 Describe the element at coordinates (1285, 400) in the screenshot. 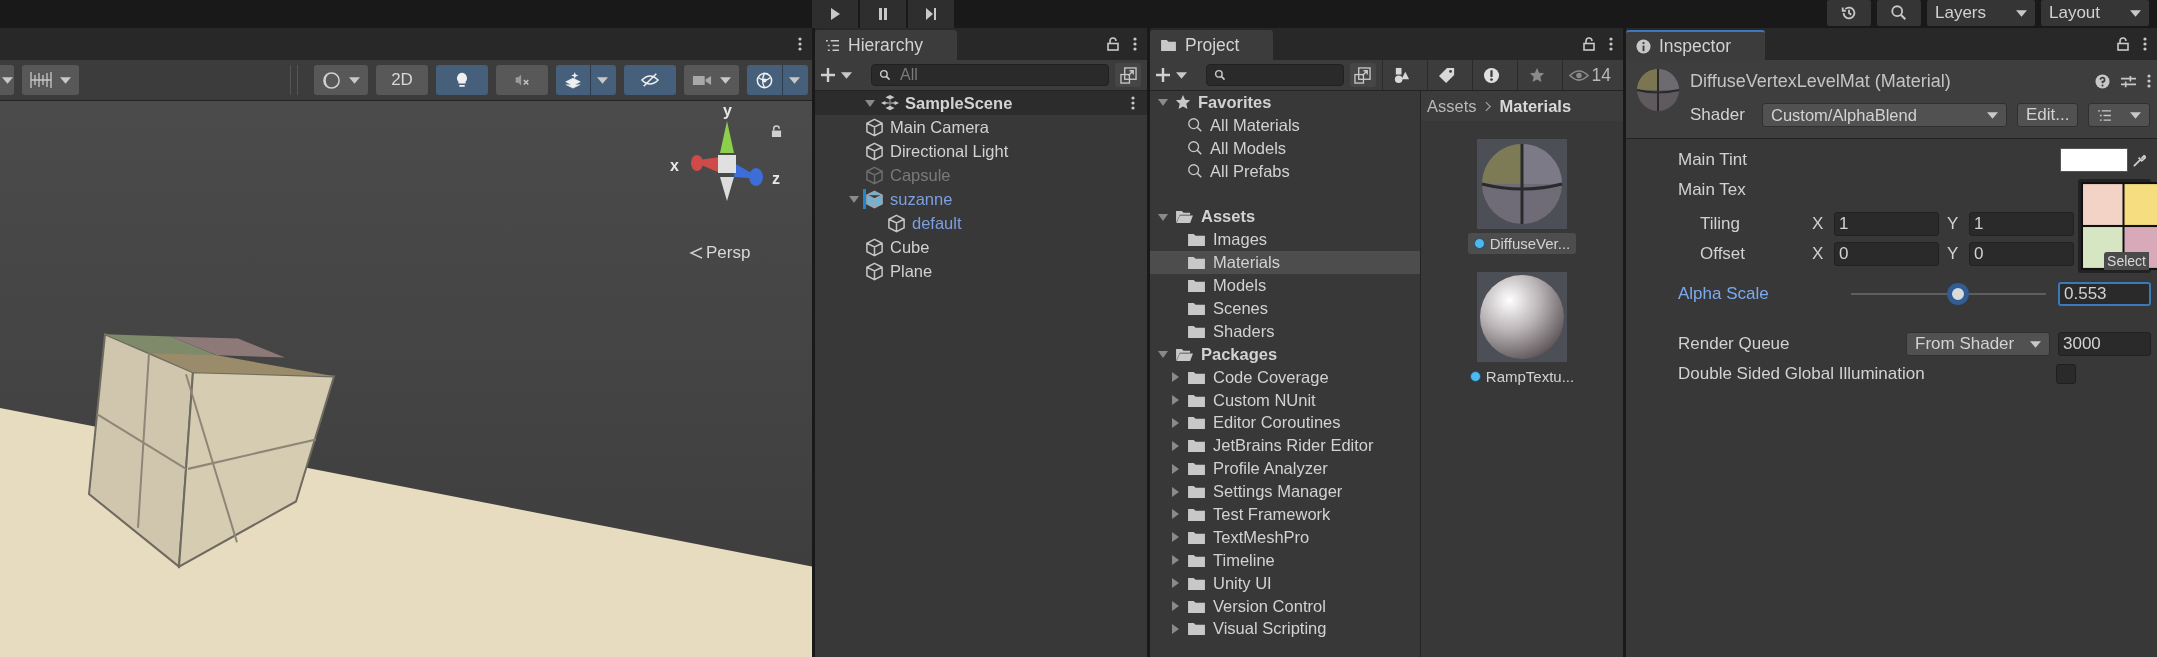

I see `folder-item: Custom NUnit` at that location.